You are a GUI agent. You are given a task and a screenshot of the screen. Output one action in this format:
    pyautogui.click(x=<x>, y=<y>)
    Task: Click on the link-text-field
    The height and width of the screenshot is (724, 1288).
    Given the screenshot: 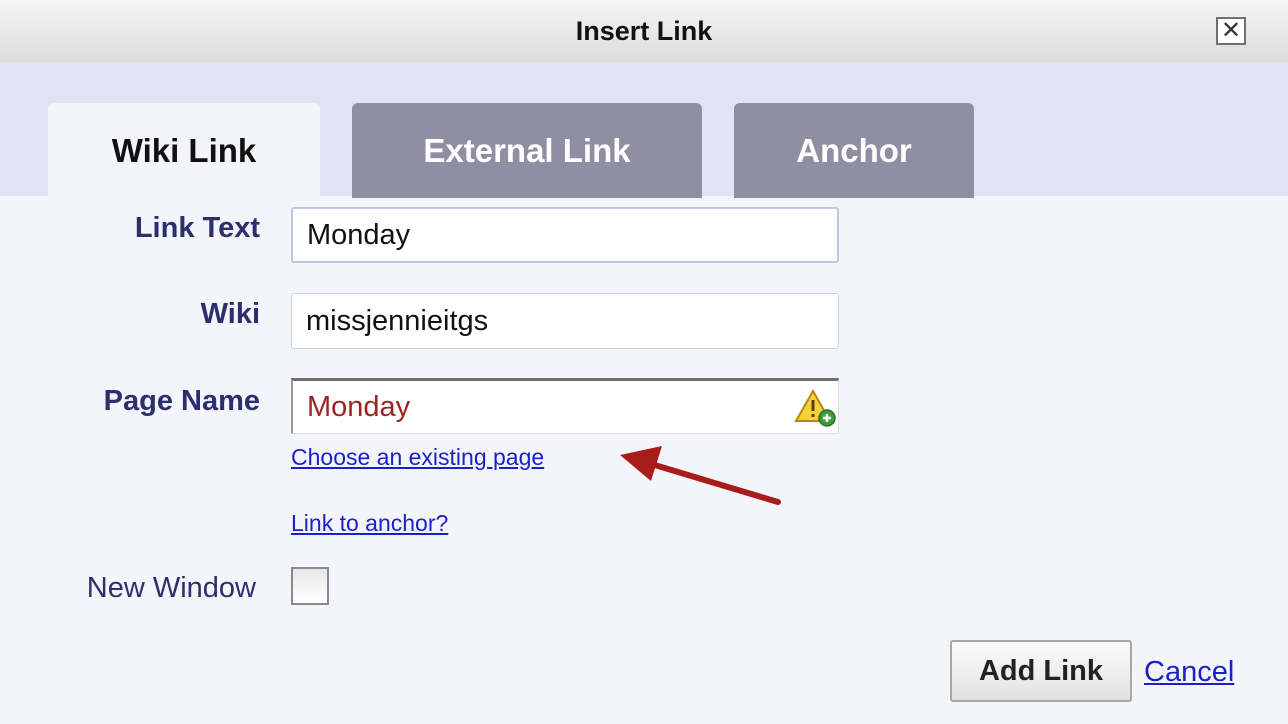 What is the action you would take?
    pyautogui.click(x=565, y=235)
    